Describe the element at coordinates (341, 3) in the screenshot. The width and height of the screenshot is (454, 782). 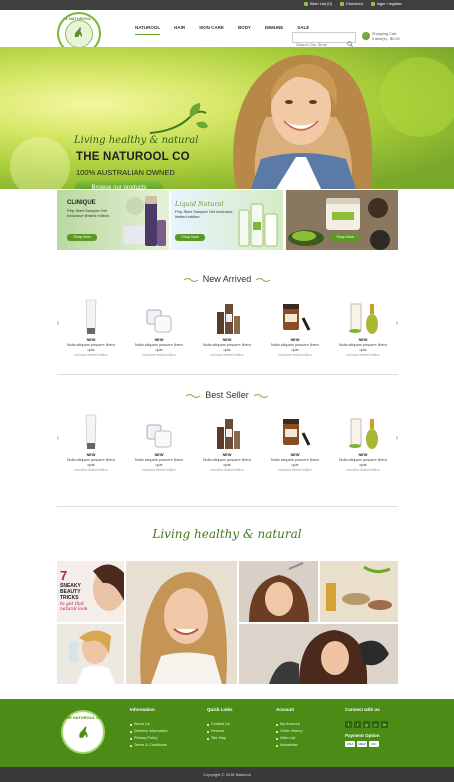
I see `checkout-icon` at that location.